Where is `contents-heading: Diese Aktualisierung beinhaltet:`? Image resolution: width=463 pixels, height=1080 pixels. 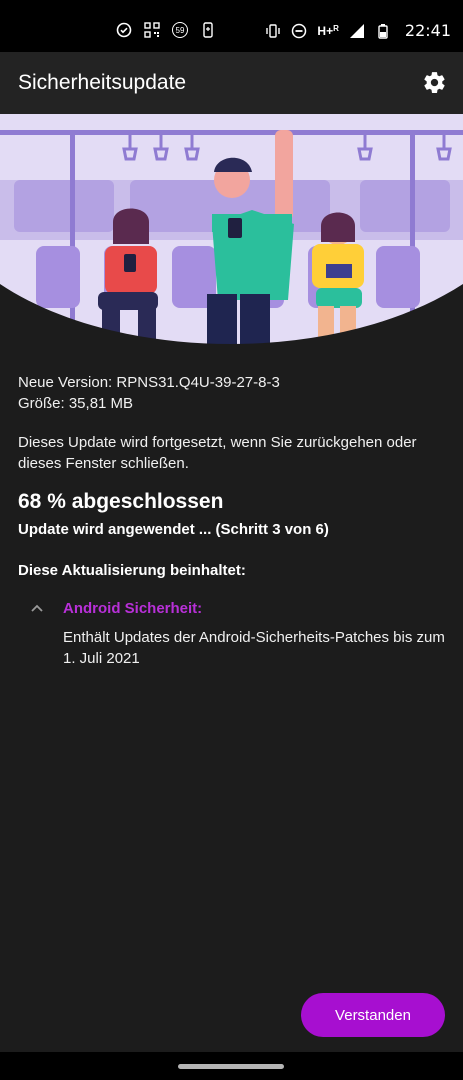
contents-heading: Diese Aktualisierung beinhaltet: is located at coordinates (132, 570).